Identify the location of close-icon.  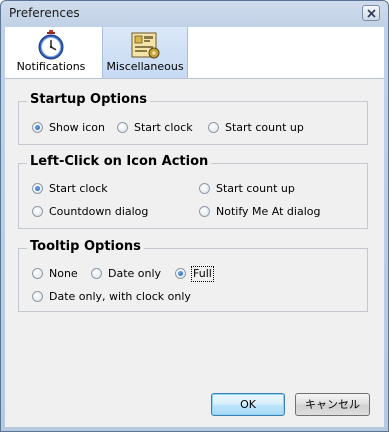
(371, 13).